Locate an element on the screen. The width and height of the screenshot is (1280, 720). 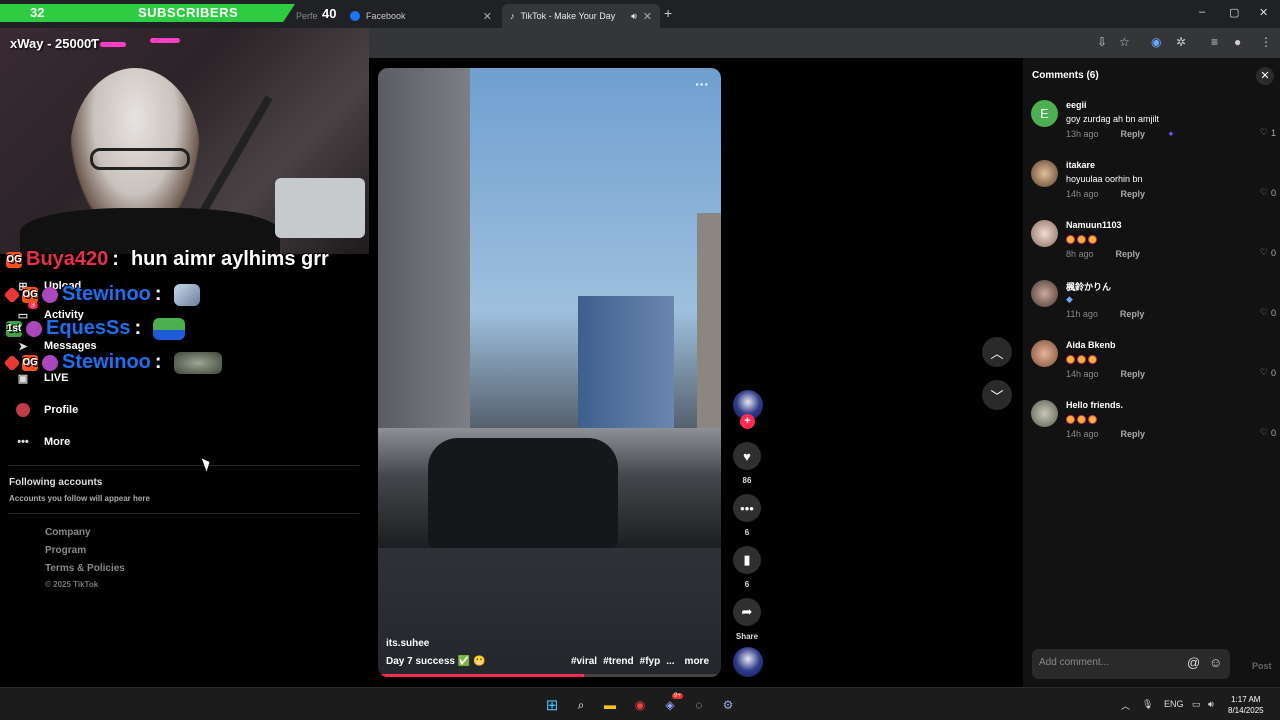
mic-icon: 🎙︎ is located at coordinates (1147, 704).